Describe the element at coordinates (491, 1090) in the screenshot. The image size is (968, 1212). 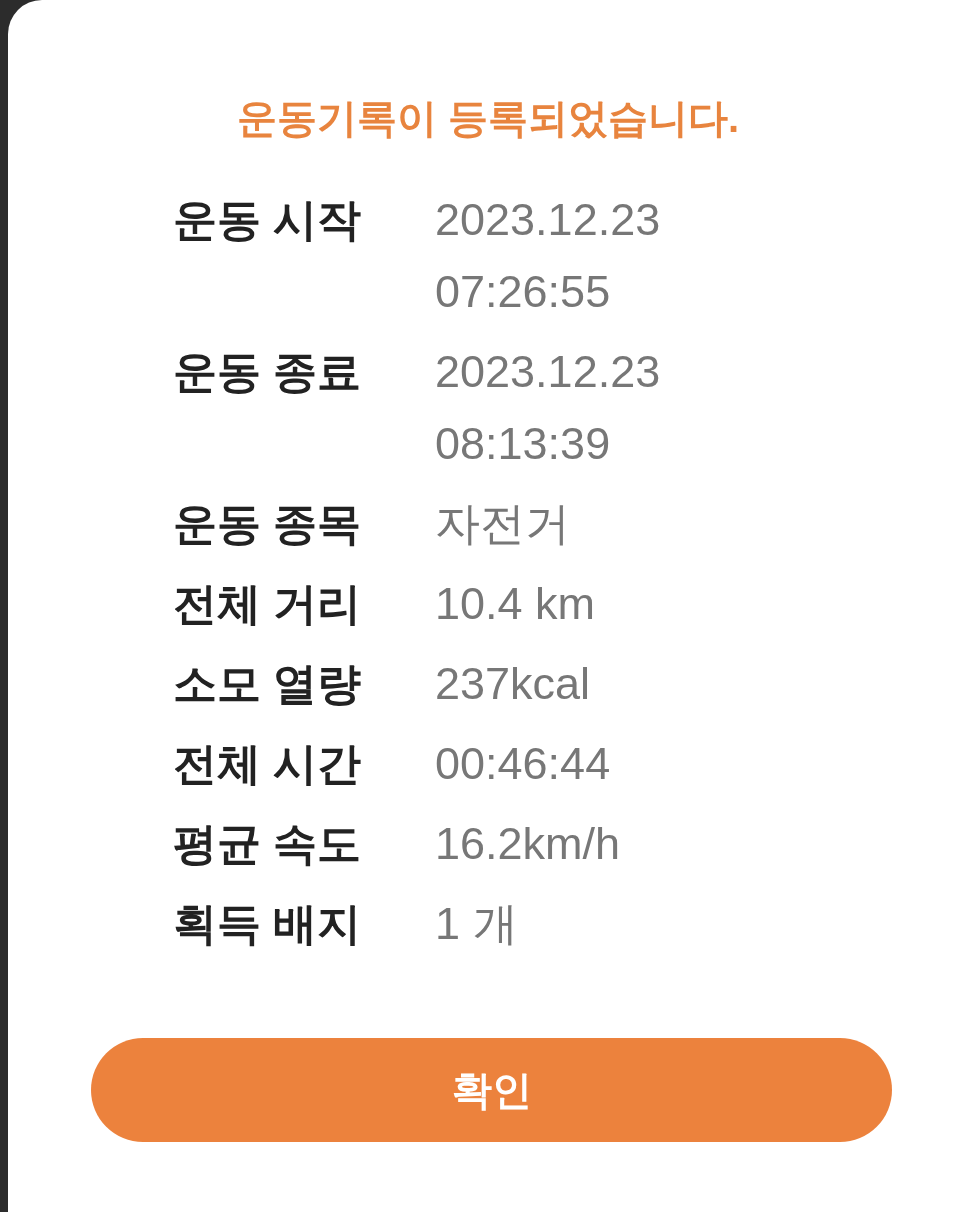
I see `confirm-button: 확인` at that location.